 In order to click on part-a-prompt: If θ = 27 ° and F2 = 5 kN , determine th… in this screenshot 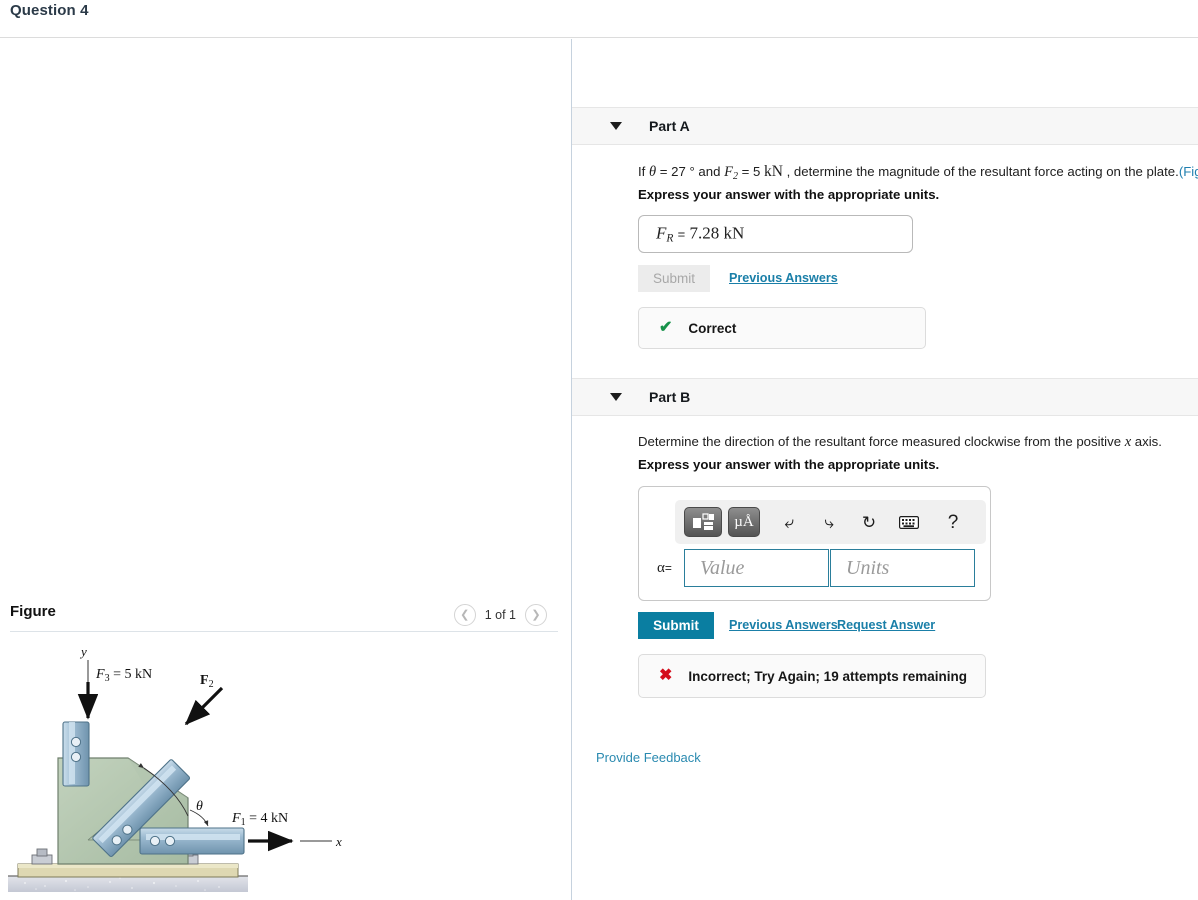, I will do `click(918, 172)`.